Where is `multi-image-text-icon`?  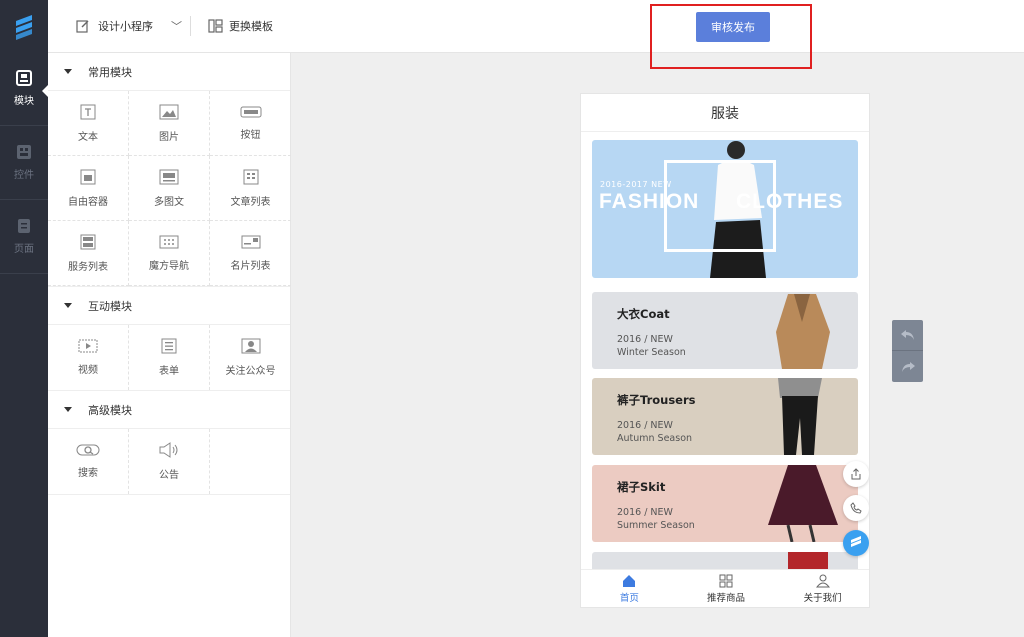
multi-image-text-icon is located at coordinates (169, 176).